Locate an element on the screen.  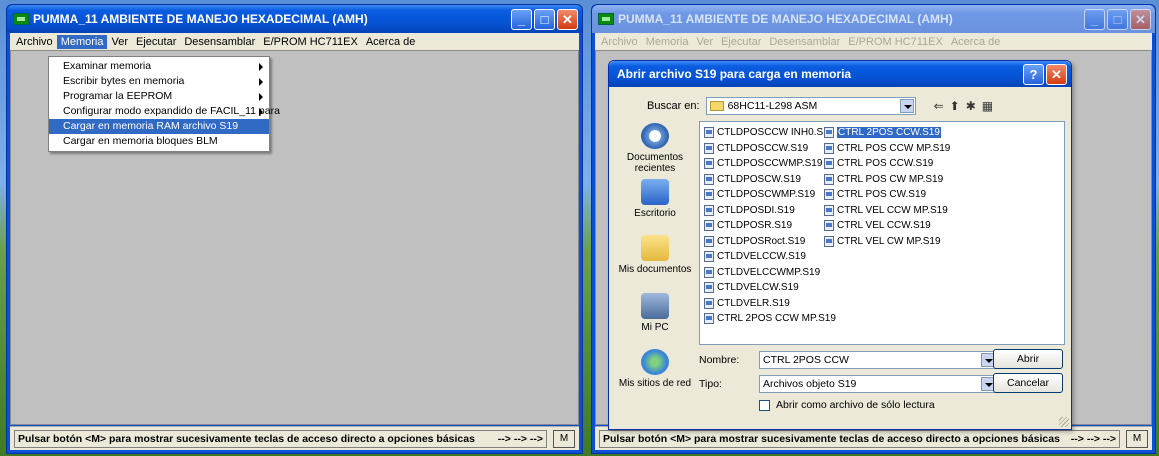
file-item: CTRL POS CCW.S19 is located at coordinates (887, 164).